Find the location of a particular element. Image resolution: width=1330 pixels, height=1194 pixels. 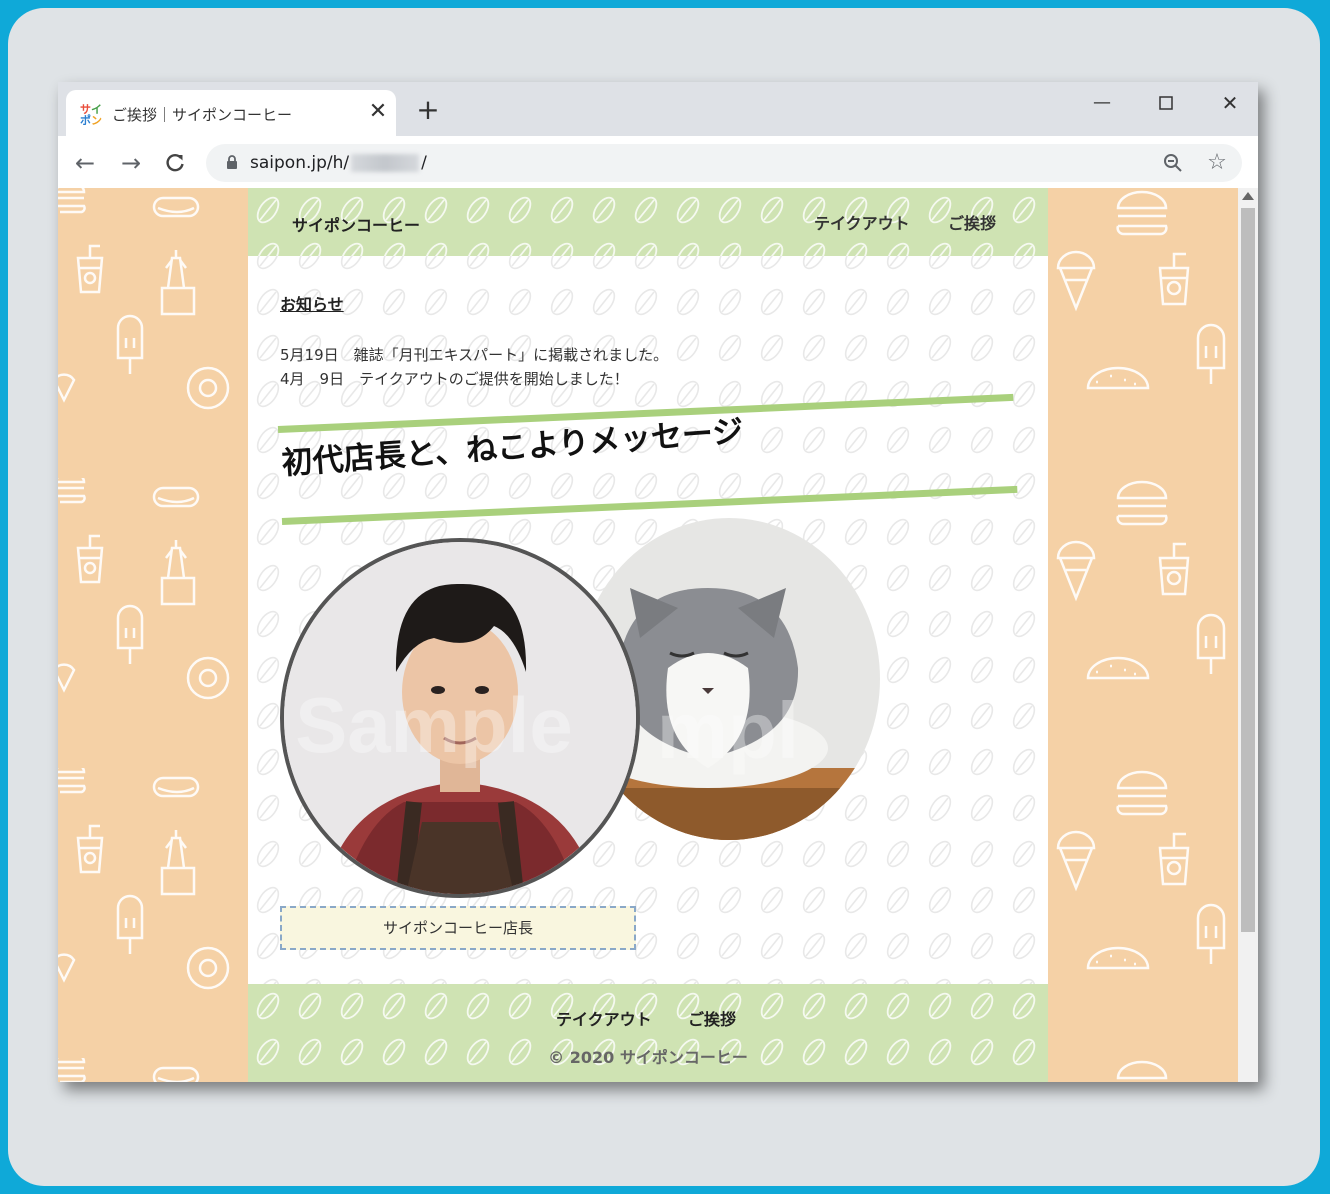

svg-text: mpl is located at coordinates (728, 730).